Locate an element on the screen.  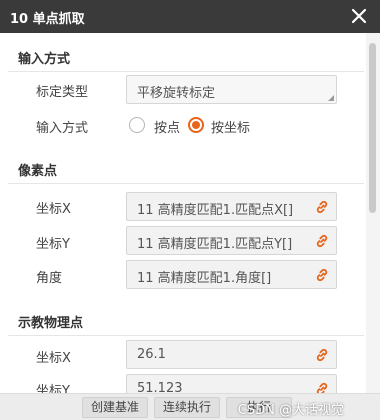
continuous-run-button: 连续执行 is located at coordinates (187, 407).